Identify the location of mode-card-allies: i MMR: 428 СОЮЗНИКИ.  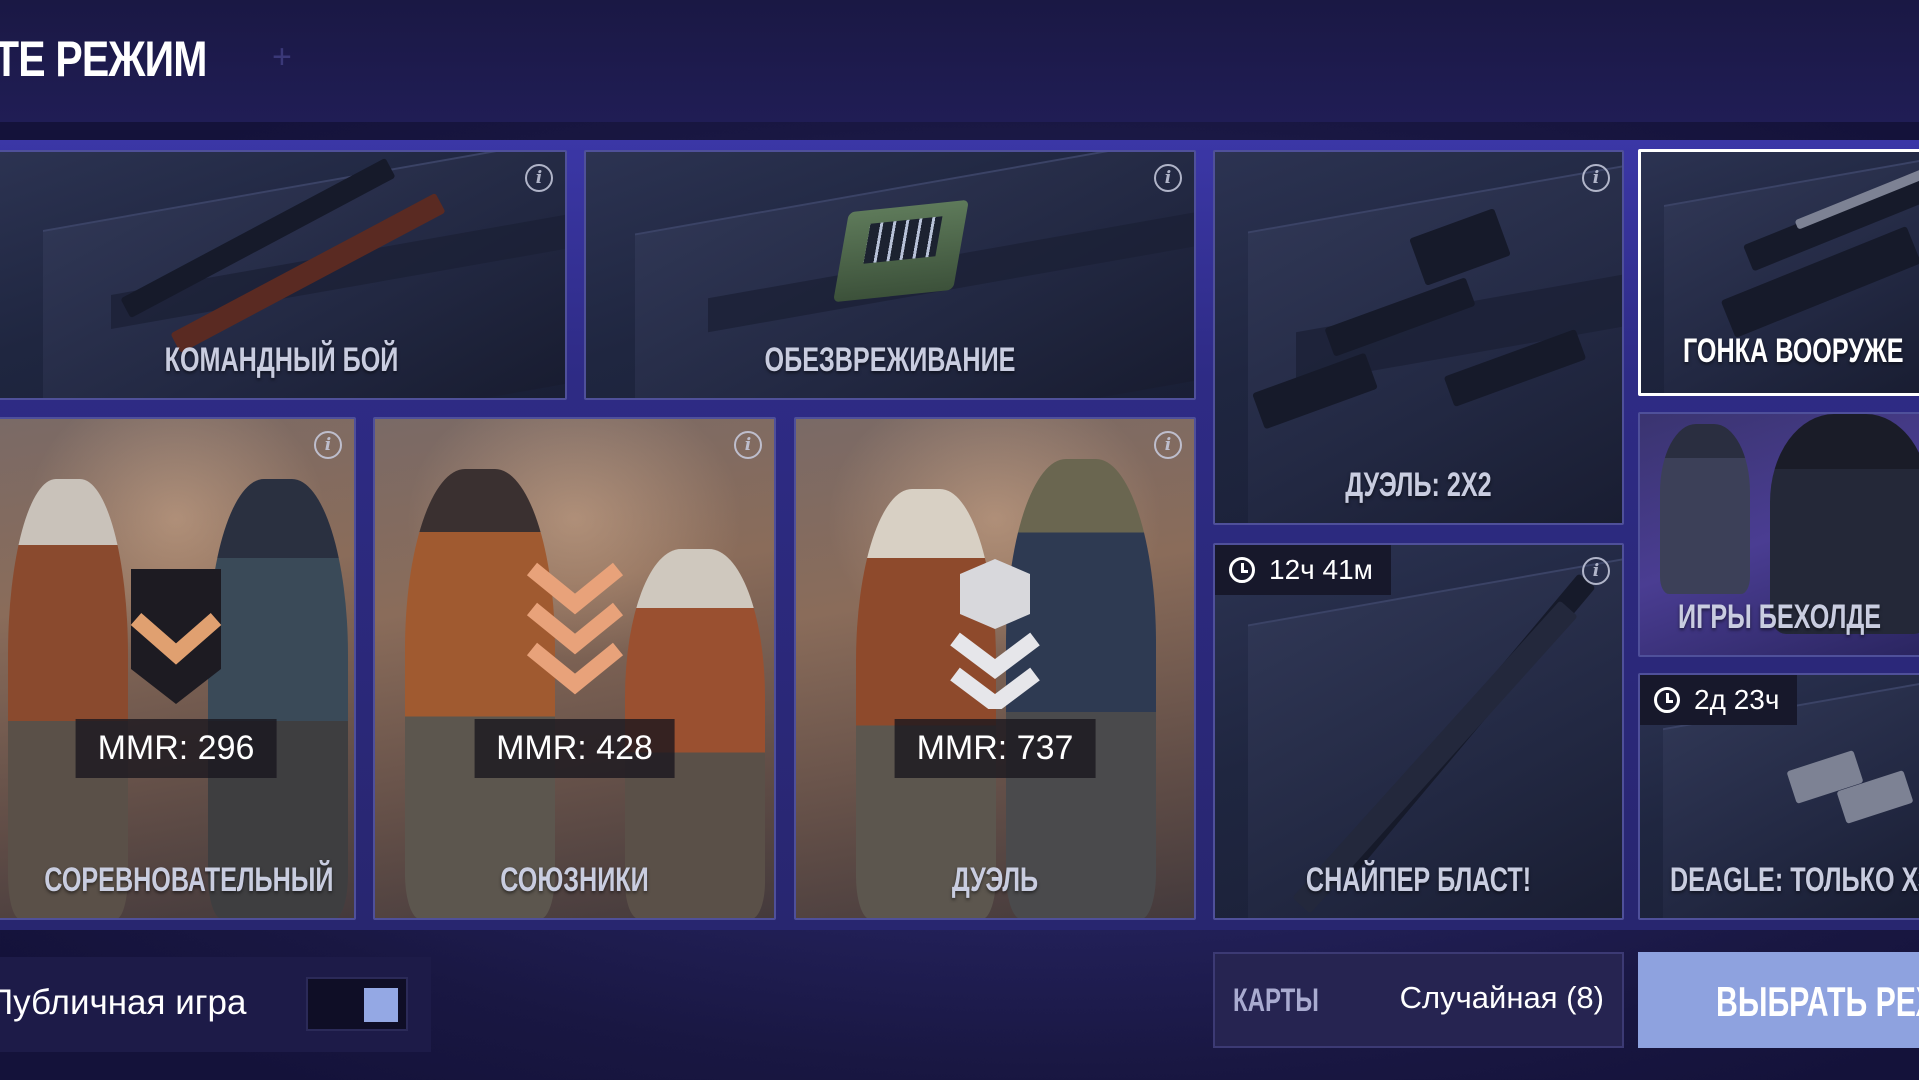
(574, 668).